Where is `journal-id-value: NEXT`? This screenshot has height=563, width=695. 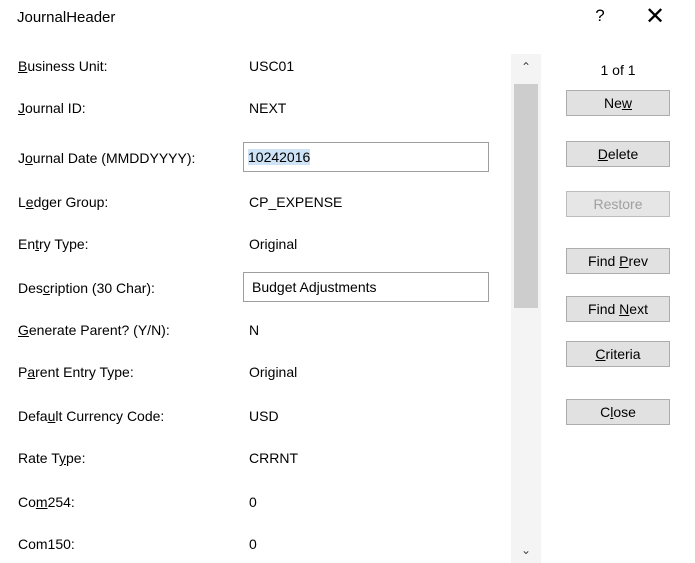 journal-id-value: NEXT is located at coordinates (268, 108).